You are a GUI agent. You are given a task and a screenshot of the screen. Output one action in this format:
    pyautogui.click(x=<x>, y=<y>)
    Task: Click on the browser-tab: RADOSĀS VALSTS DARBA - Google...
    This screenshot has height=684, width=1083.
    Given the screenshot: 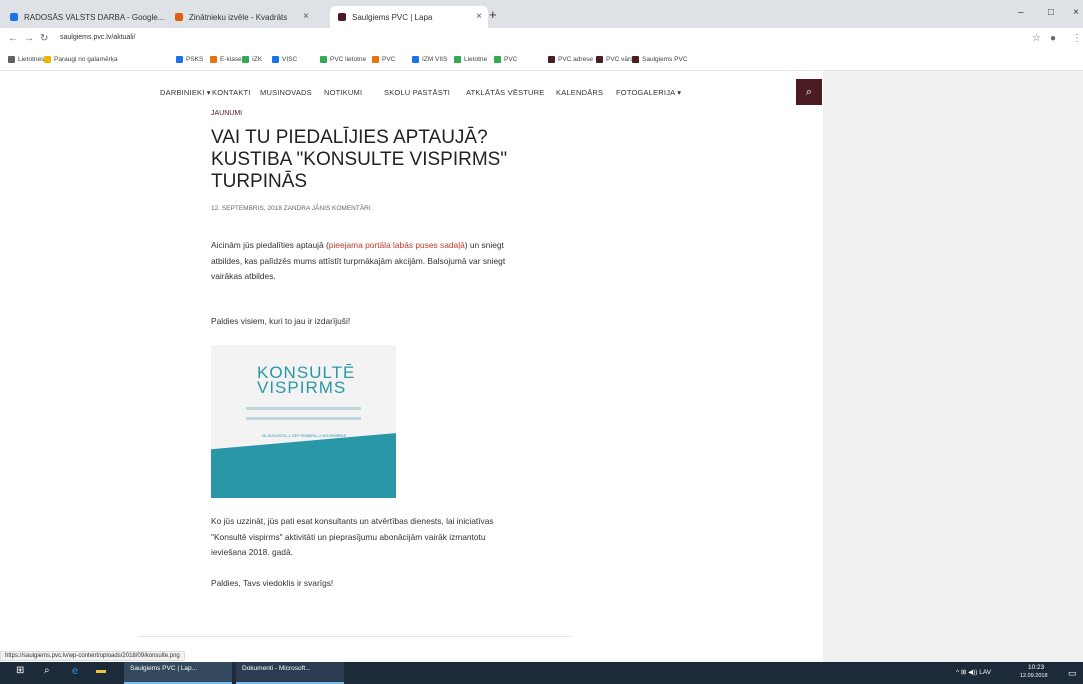 What is the action you would take?
    pyautogui.click(x=90, y=17)
    